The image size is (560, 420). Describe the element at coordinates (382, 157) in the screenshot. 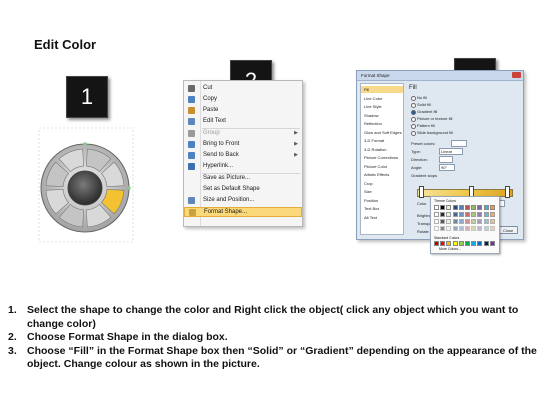

I see `nav-item: Picture Corrections` at that location.